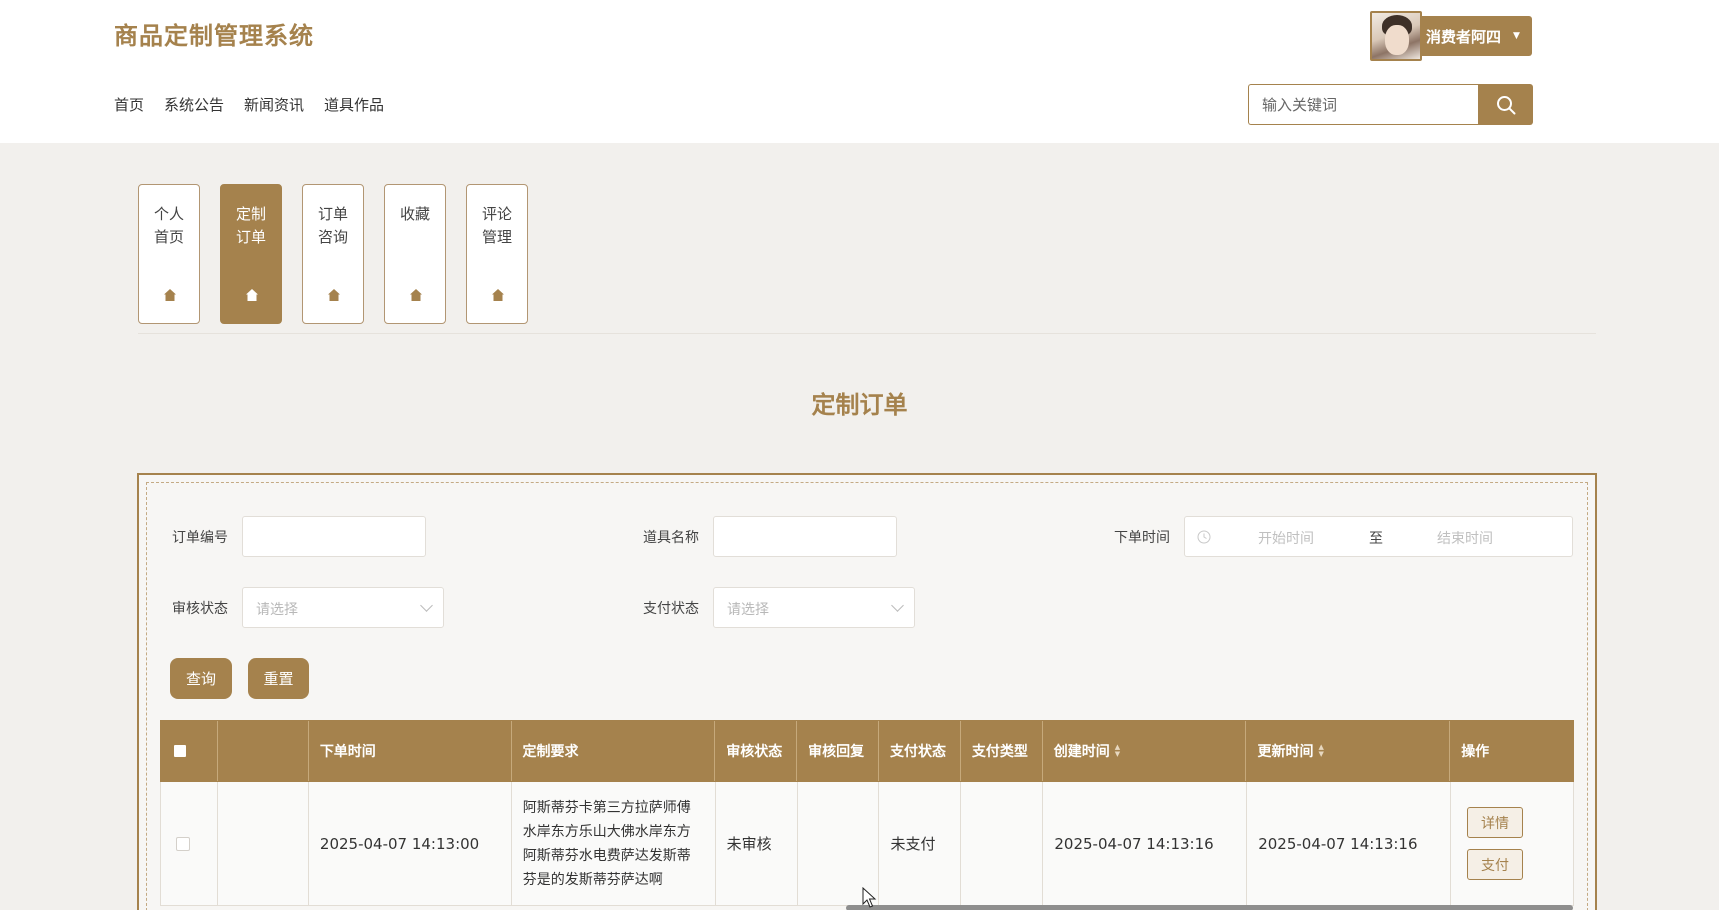 This screenshot has height=910, width=1719. Describe the element at coordinates (1145, 751) in the screenshot. I see `col-created: 创建时间 ▲ ▼` at that location.